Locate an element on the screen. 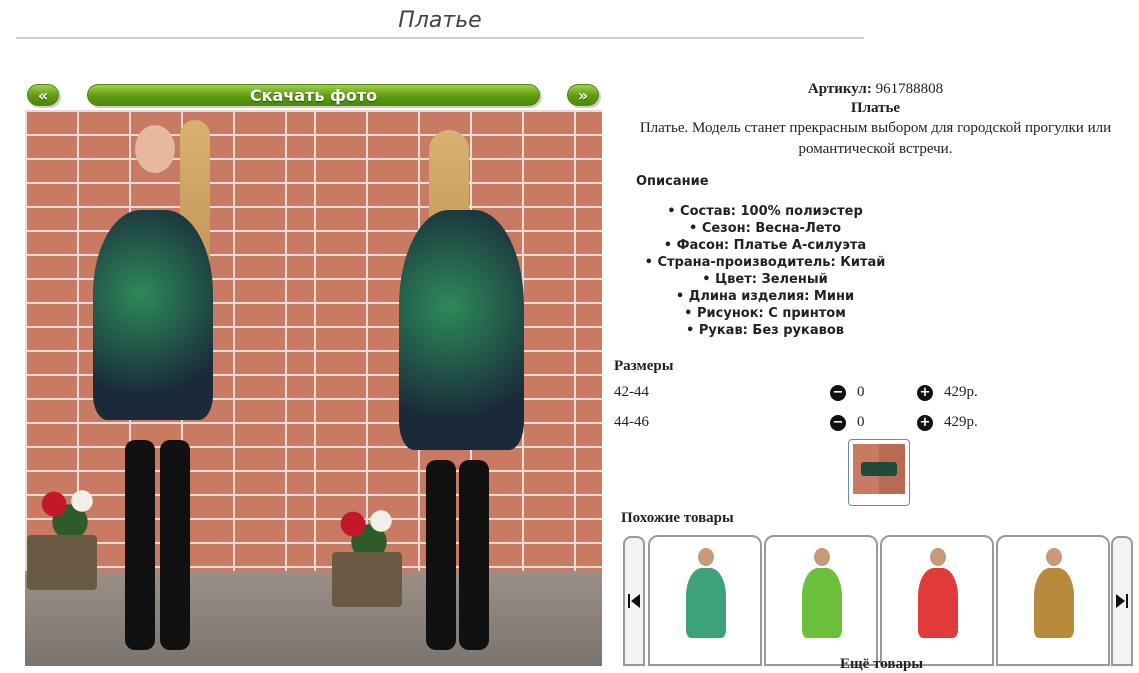 This screenshot has height=673, width=1139. spec-item: Длина изделия: Мини is located at coordinates (765, 296).